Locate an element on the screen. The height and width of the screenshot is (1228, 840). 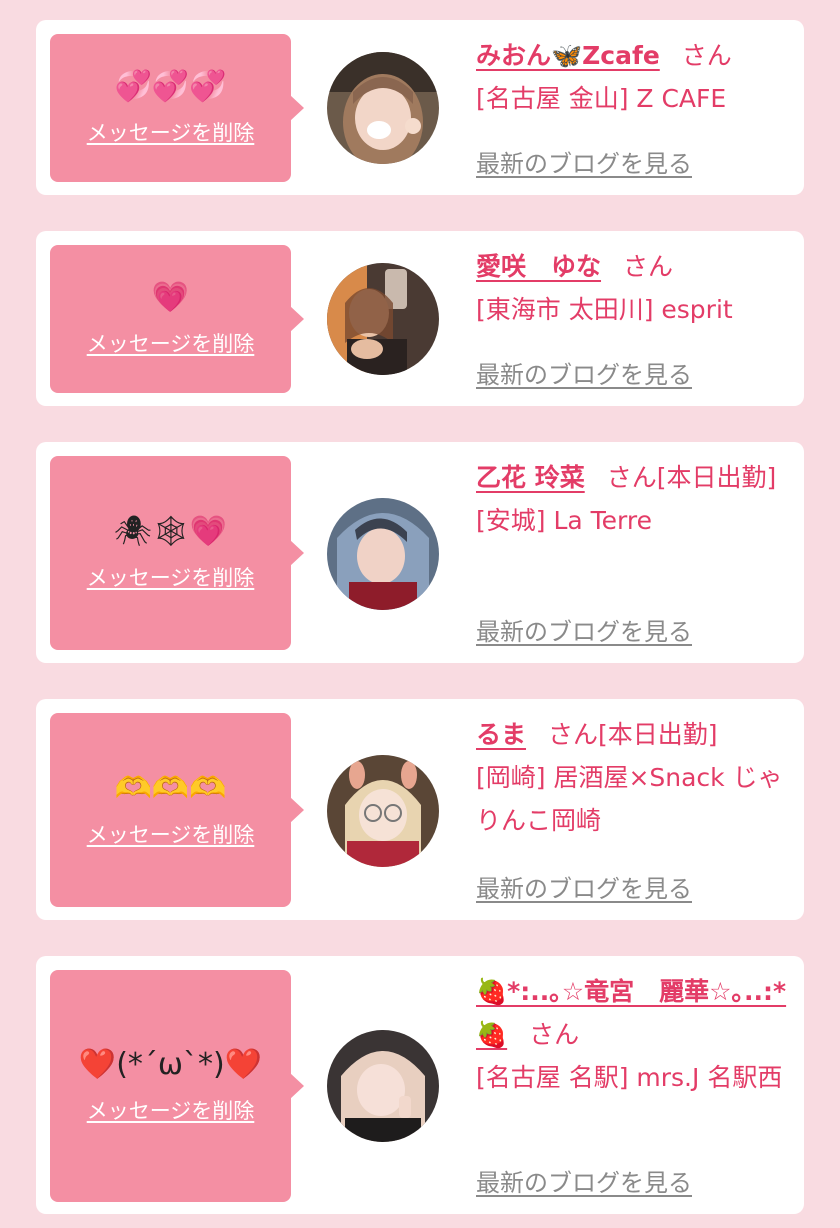
name-line: みおん🦋Zcafe さん is located at coordinates (632, 55).